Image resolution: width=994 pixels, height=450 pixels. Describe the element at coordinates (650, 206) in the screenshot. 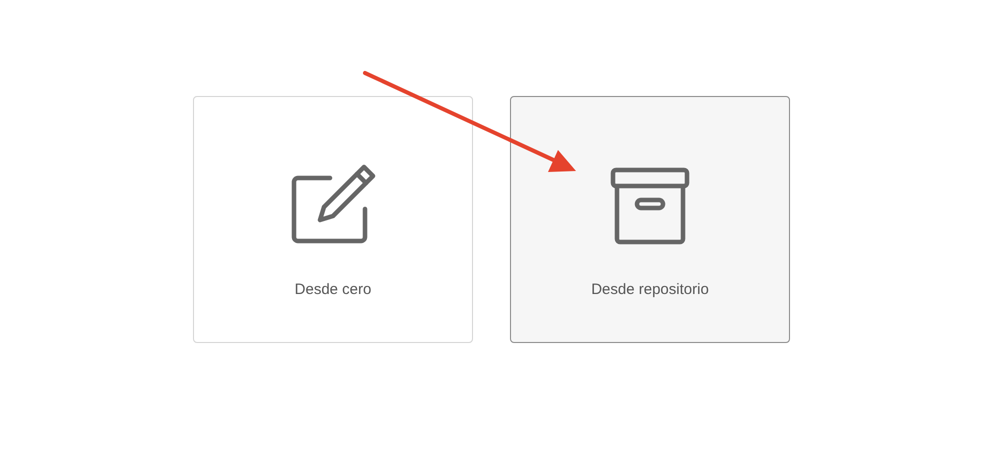

I see `archive-box-icon` at that location.